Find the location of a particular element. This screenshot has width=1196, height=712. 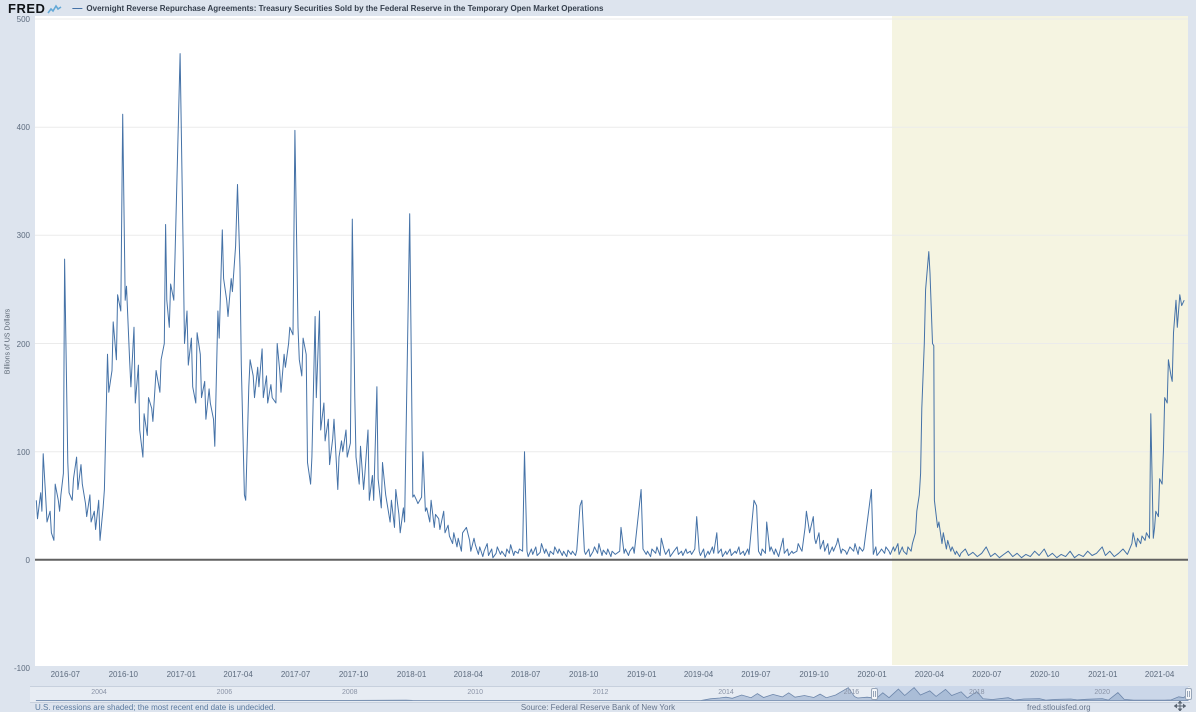

x-tick-label: 2020-10 is located at coordinates (1045, 674).